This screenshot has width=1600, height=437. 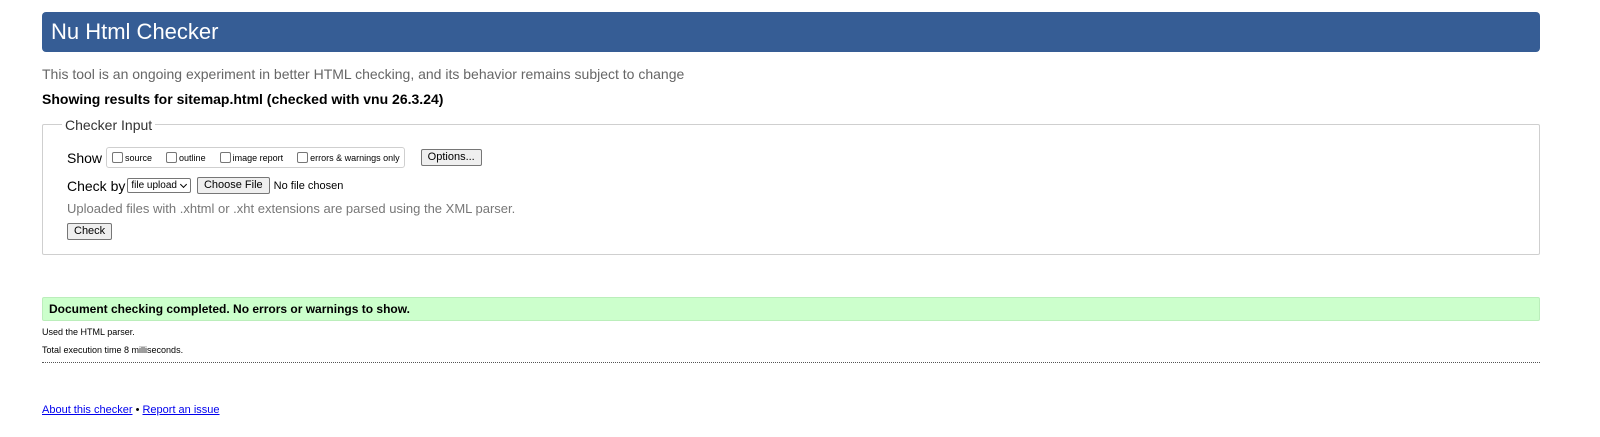 What do you see at coordinates (90, 231) in the screenshot?
I see `check-button: Check` at bounding box center [90, 231].